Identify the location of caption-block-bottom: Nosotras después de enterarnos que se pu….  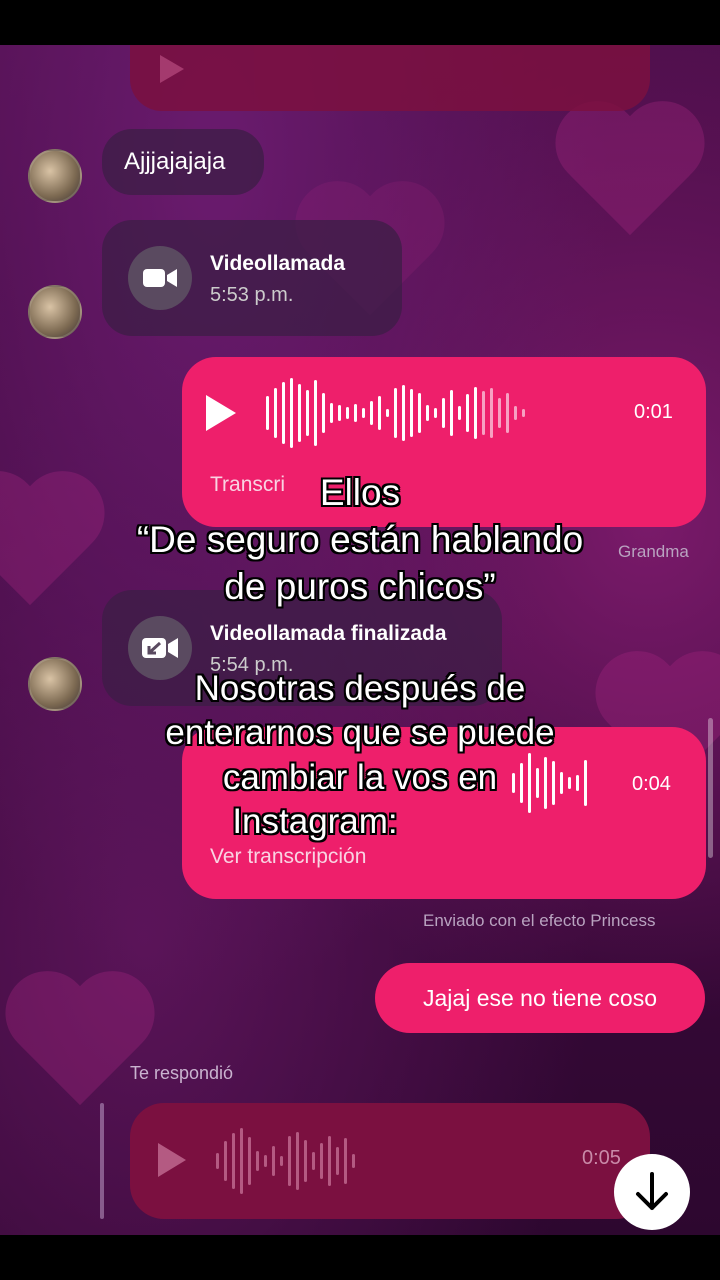
(360, 756).